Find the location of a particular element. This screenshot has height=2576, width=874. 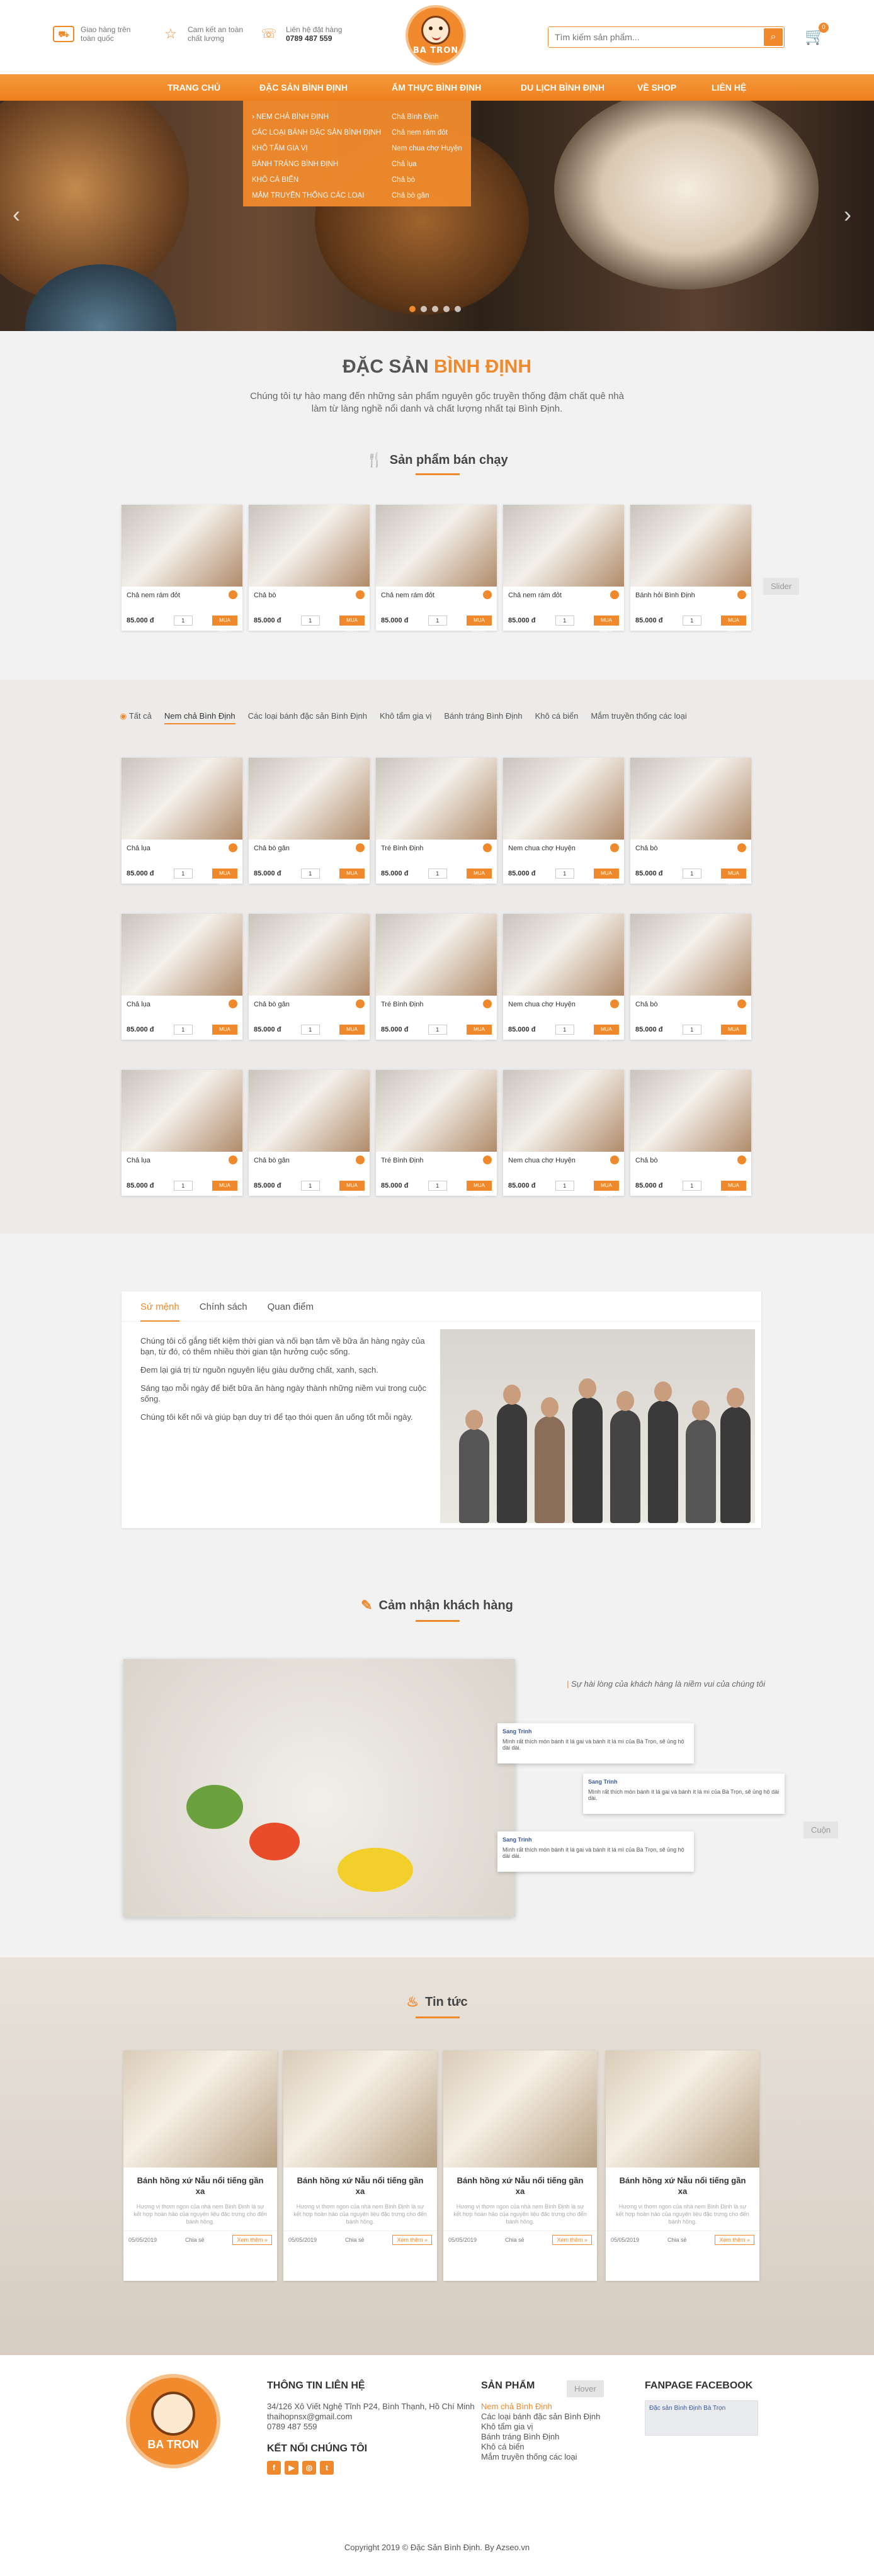

facebook-widget: Đặc sản Bình Định Bà Trọn is located at coordinates (701, 2418).